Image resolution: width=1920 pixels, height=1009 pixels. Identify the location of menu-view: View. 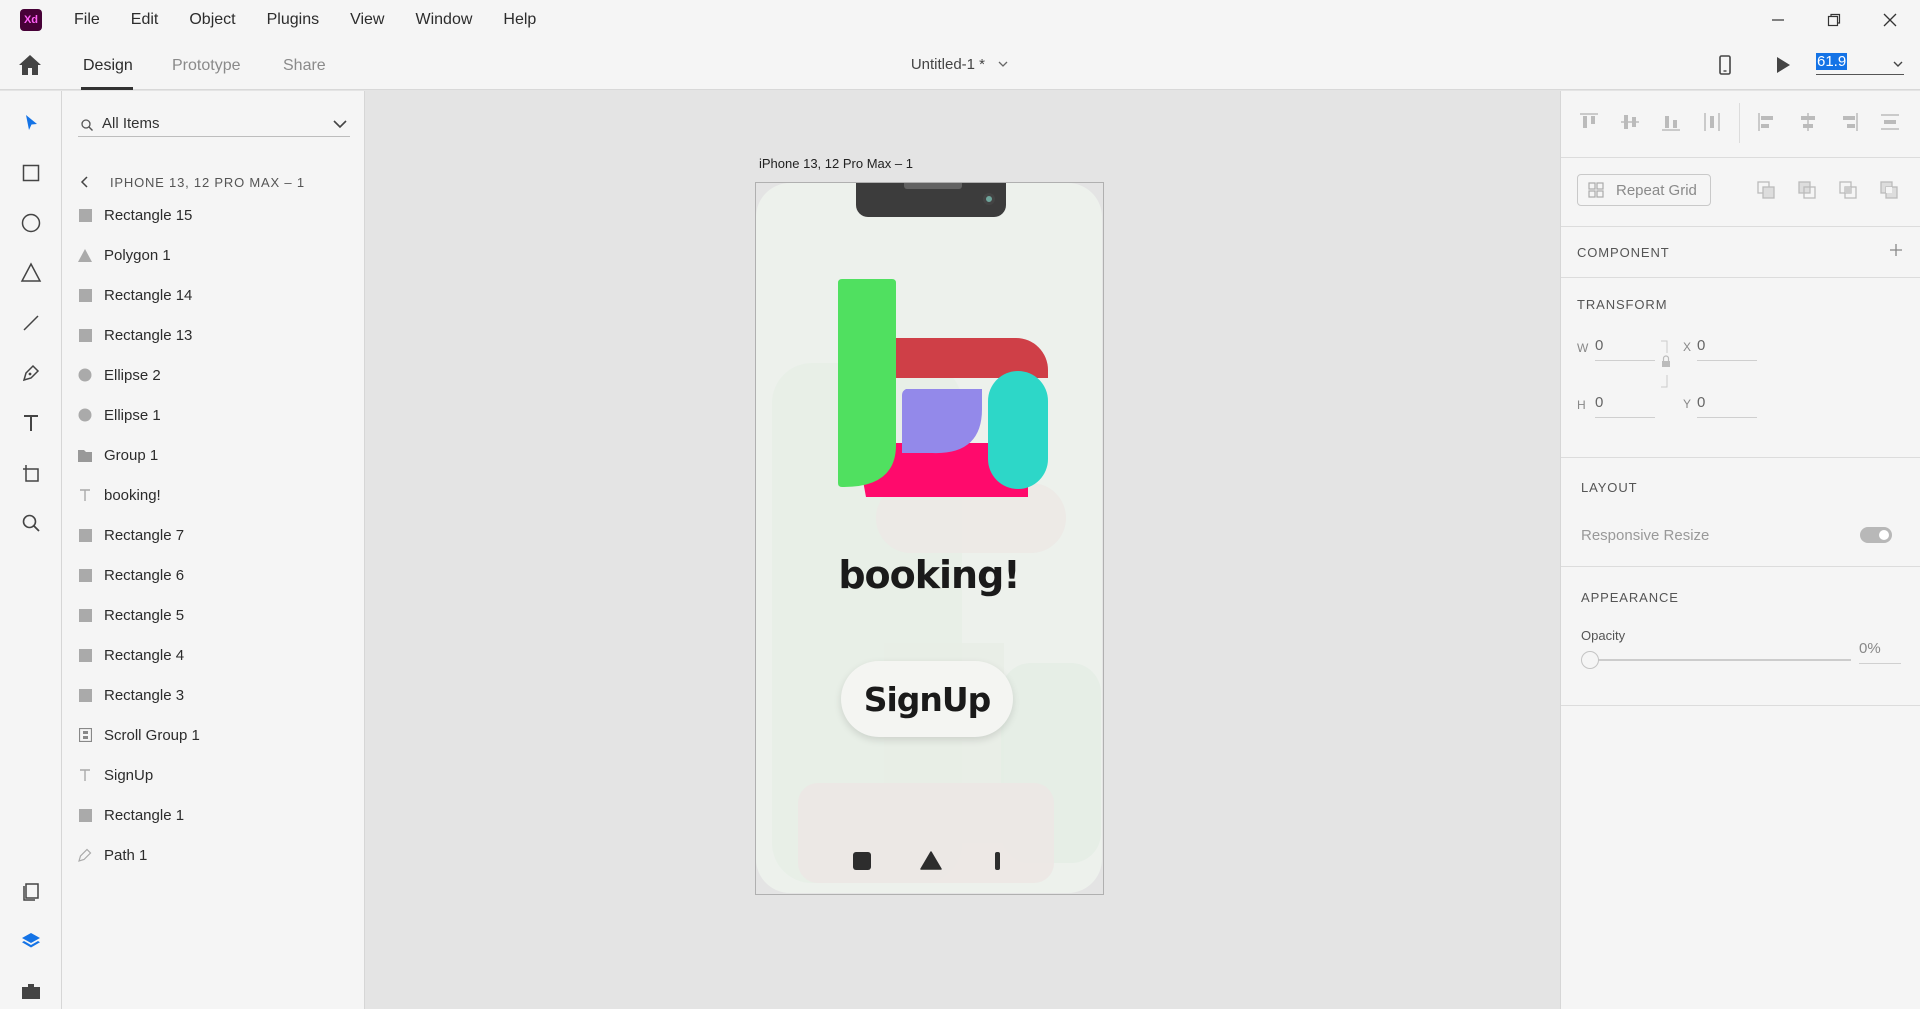
(367, 20).